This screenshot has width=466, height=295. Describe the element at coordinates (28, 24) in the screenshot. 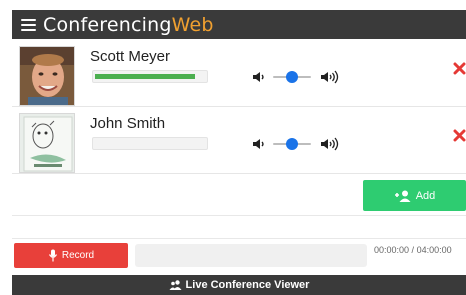

I see `hamburger-icon` at that location.